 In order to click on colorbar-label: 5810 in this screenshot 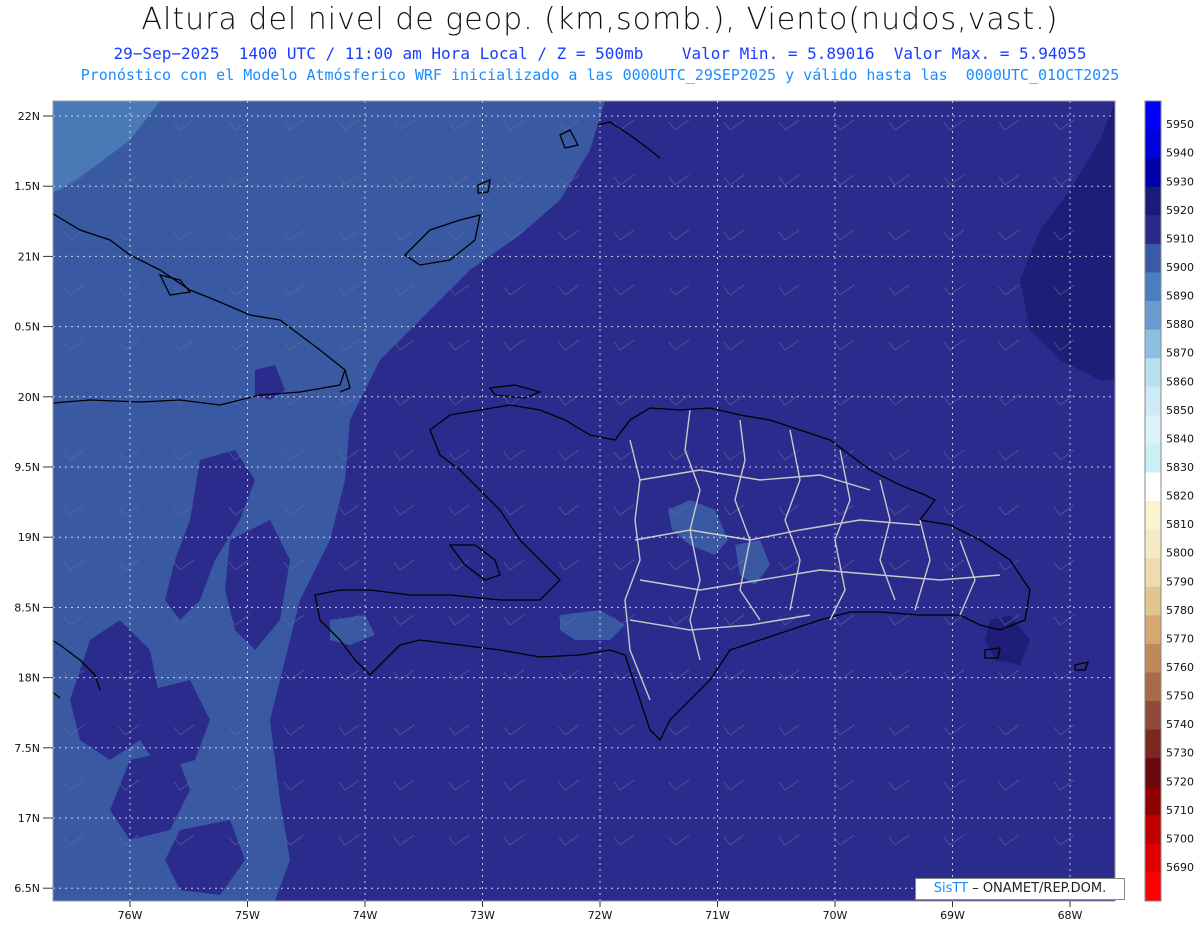, I will do `click(1180, 524)`.